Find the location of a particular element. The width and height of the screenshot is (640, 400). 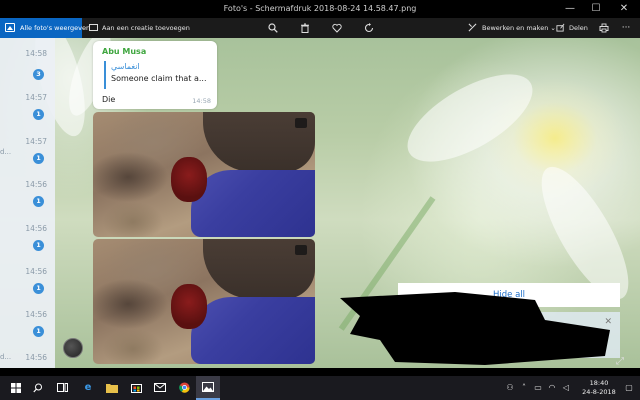

rotate-icon is located at coordinates (369, 28).